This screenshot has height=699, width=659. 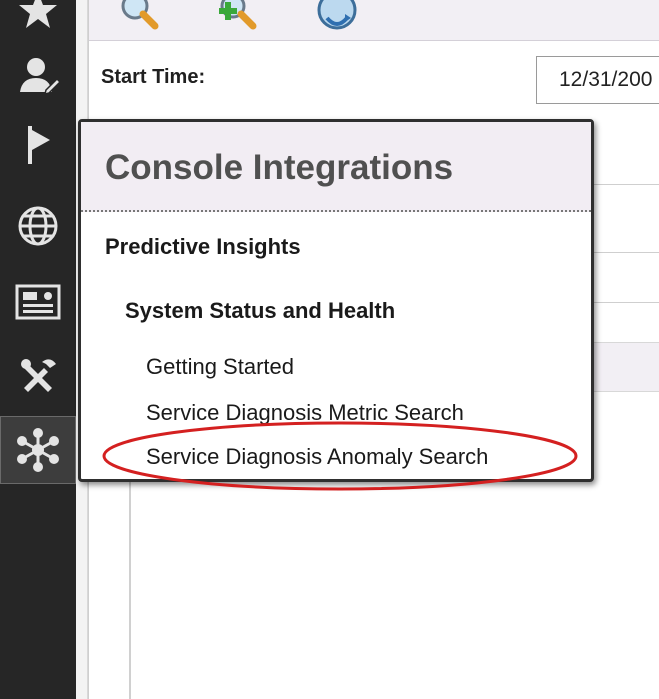 What do you see at coordinates (203, 246) in the screenshot?
I see `menu-section-predictive-insights: Predictive Insights` at bounding box center [203, 246].